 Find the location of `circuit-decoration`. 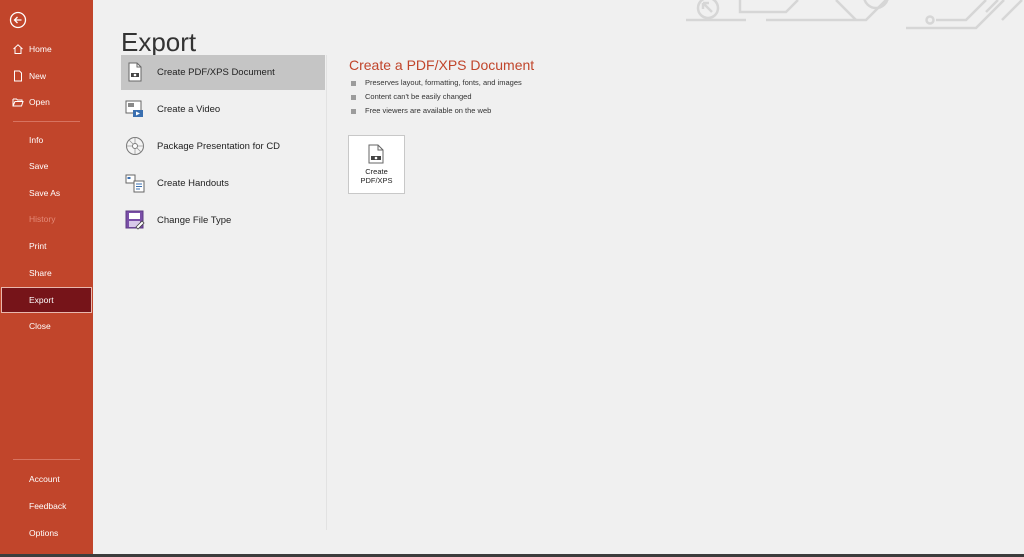

circuit-decoration is located at coordinates (854, 15).